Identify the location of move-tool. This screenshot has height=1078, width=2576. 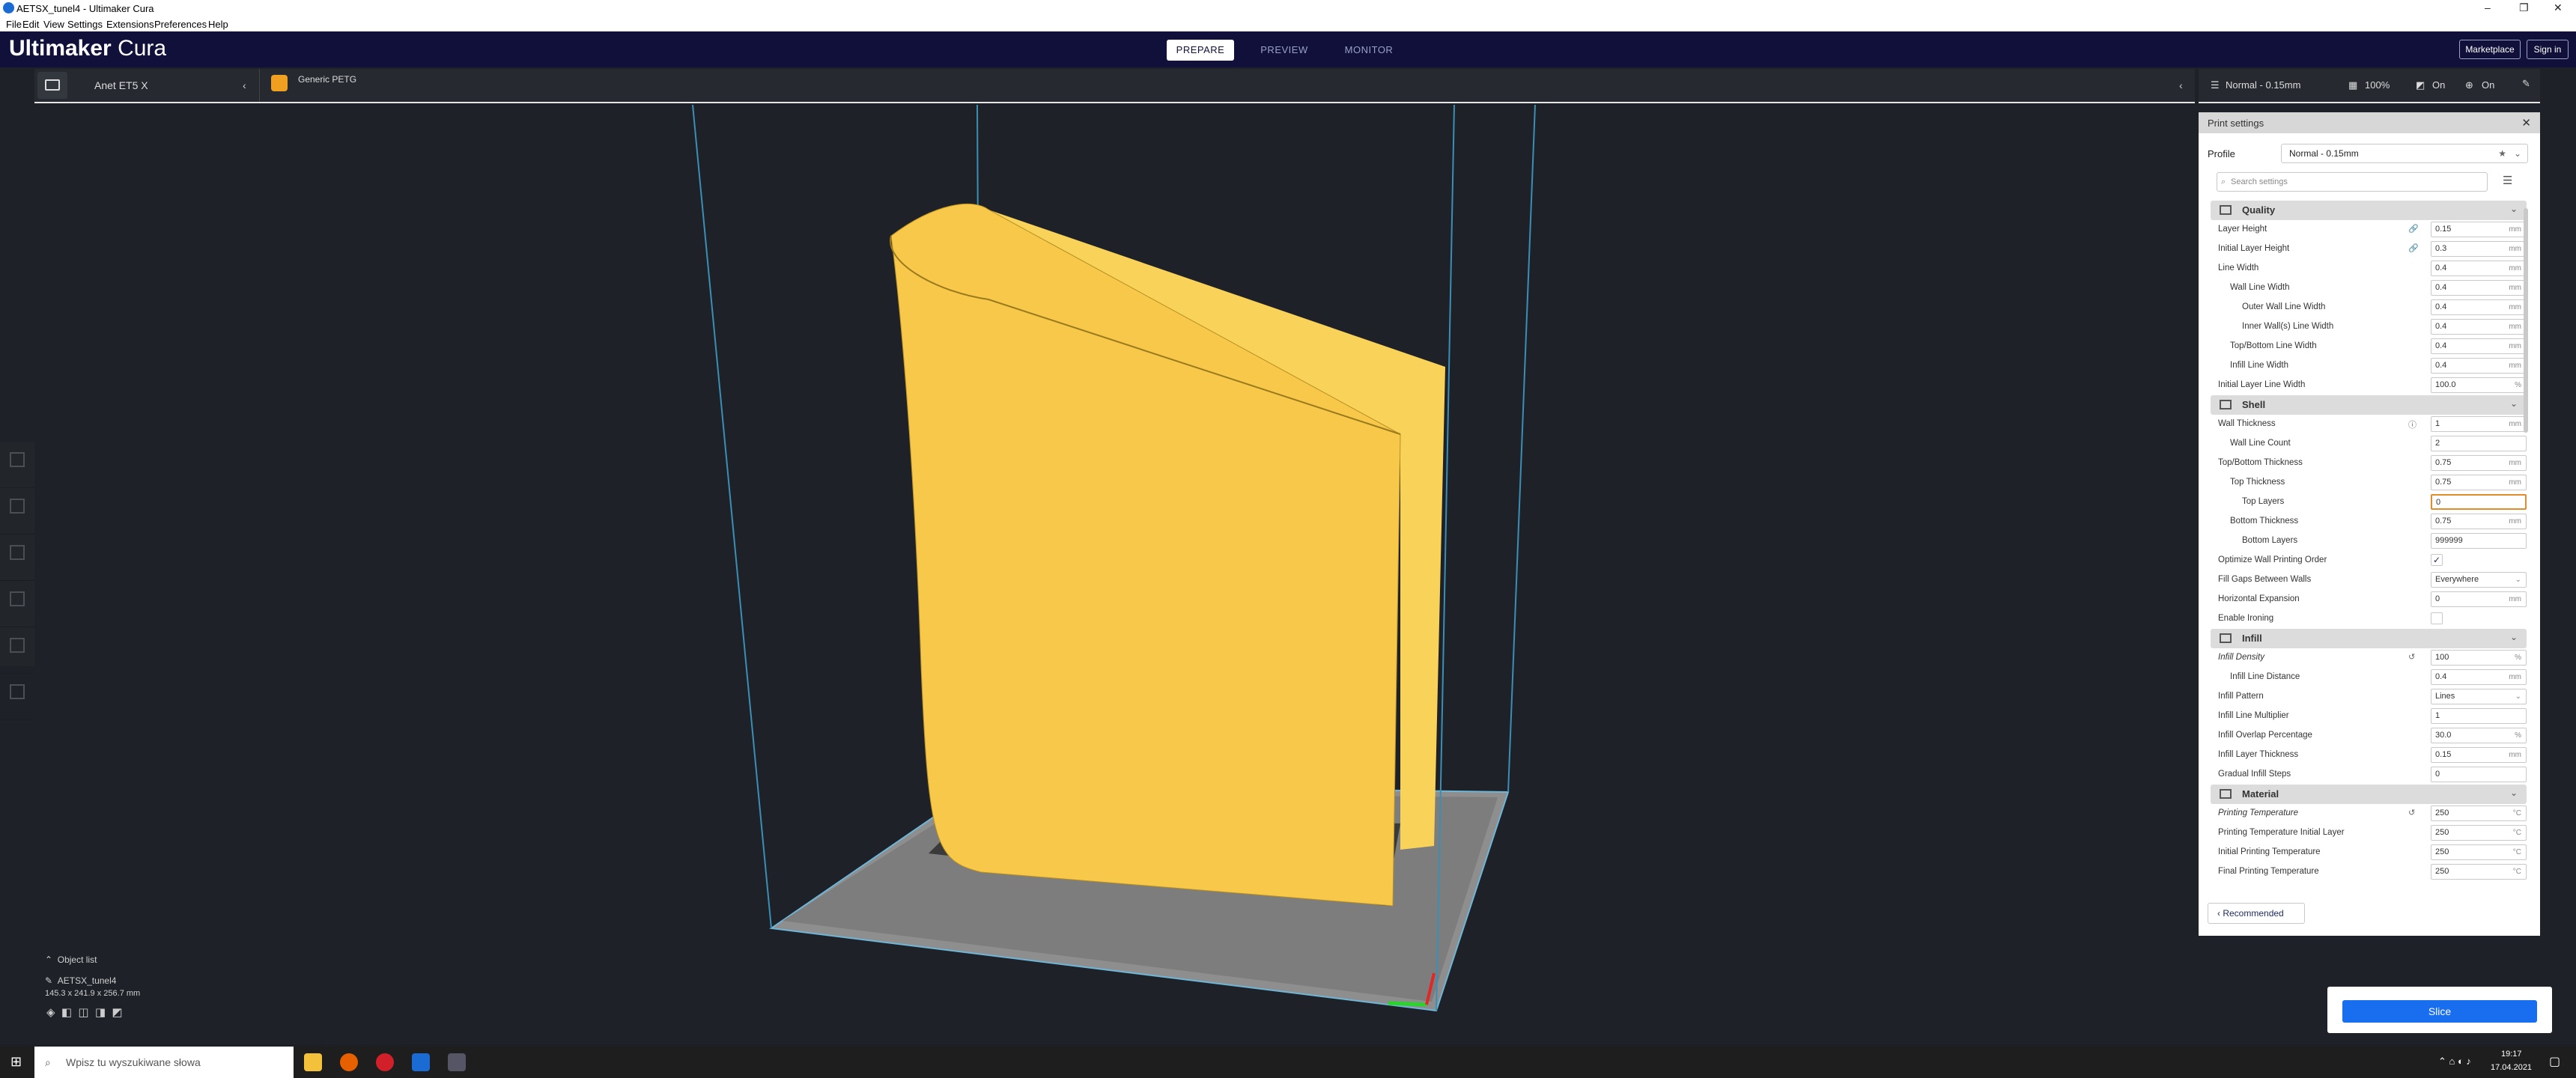
(17, 470).